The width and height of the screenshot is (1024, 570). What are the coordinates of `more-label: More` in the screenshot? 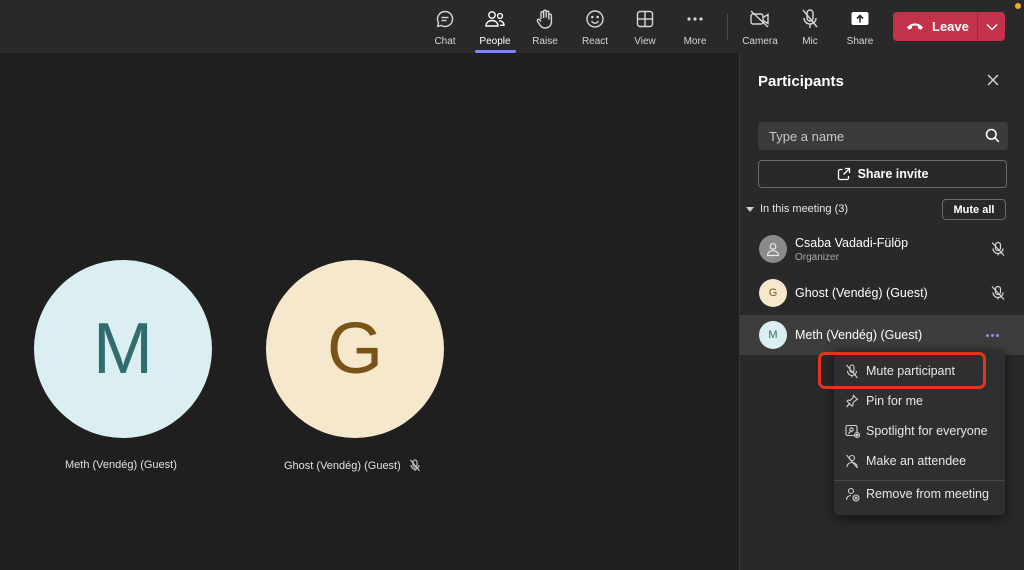 It's located at (695, 41).